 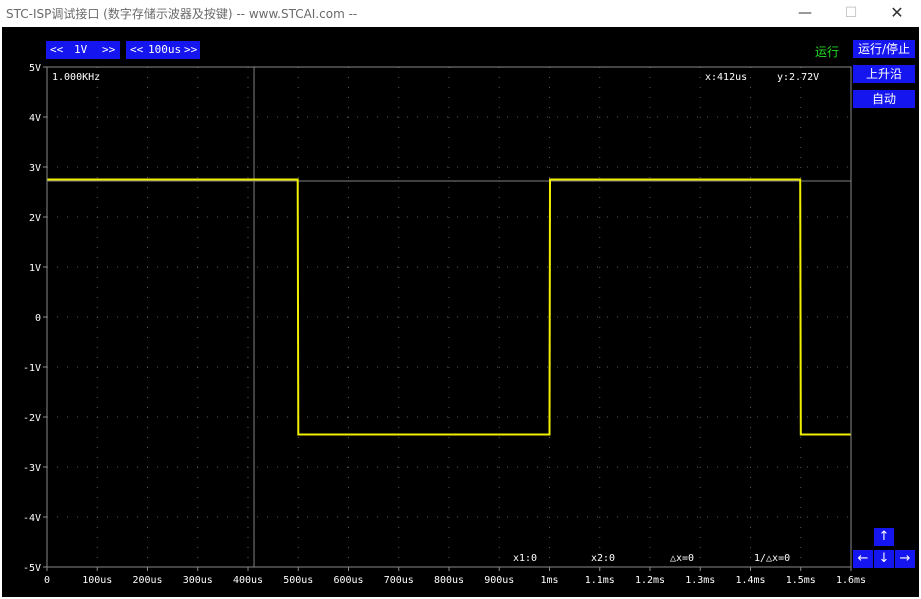 I want to click on x1-readout: x1:0, so click(x=525, y=558).